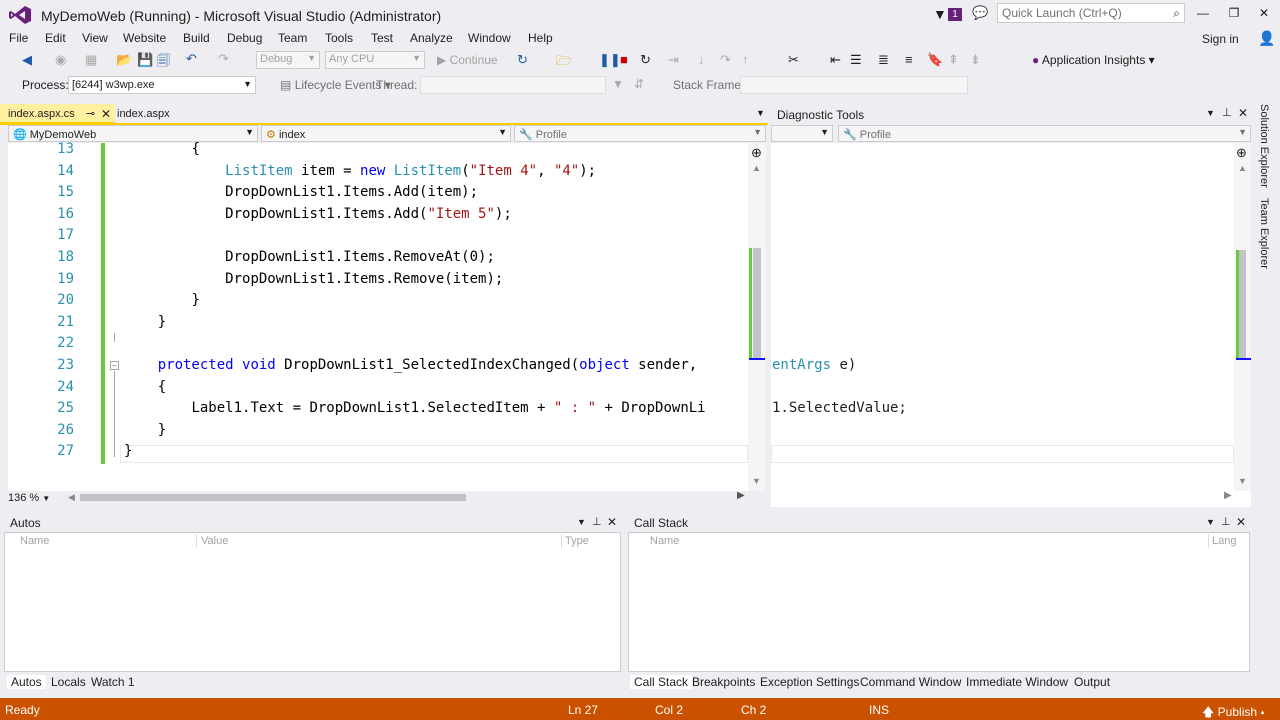 This screenshot has width=1280, height=720. Describe the element at coordinates (431, 38) in the screenshot. I see `menu-analyze: Analyze` at that location.